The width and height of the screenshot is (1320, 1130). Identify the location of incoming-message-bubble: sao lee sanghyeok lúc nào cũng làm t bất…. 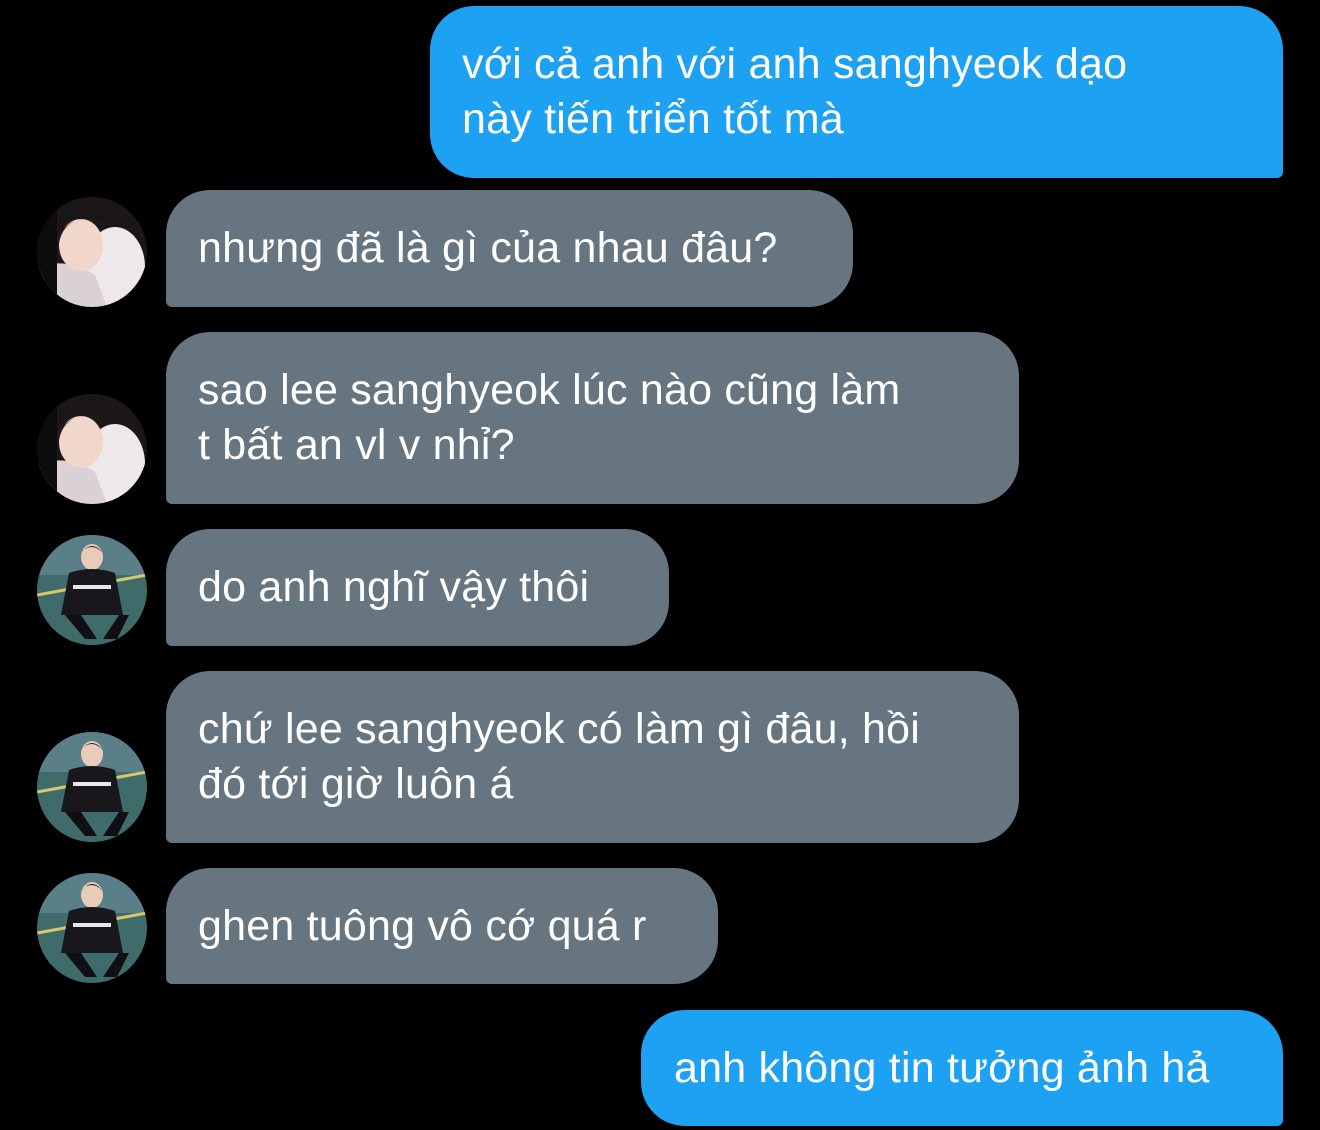
(592, 418).